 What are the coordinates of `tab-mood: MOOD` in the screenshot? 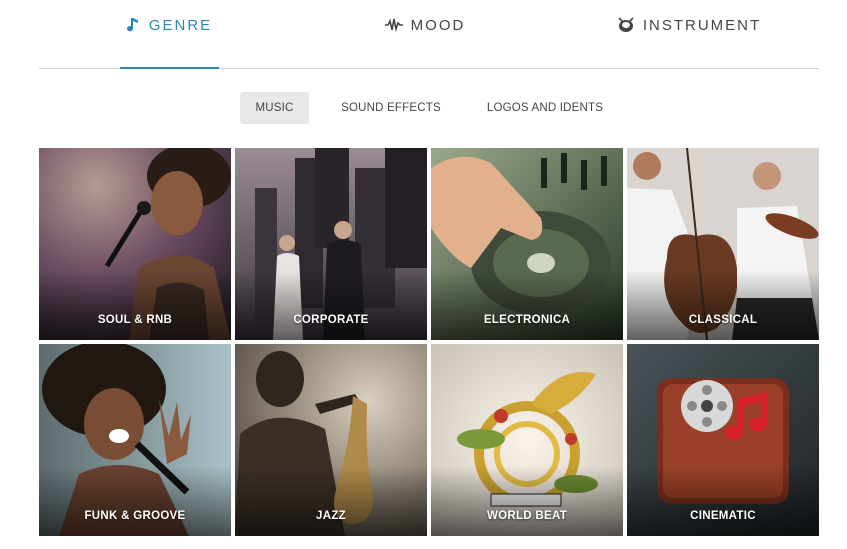 It's located at (425, 34).